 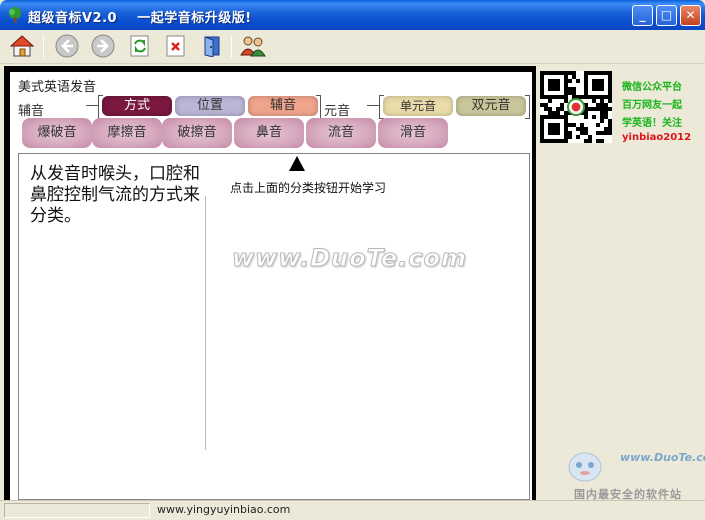 I want to click on tab-monophthong: 单元音, so click(x=418, y=106).